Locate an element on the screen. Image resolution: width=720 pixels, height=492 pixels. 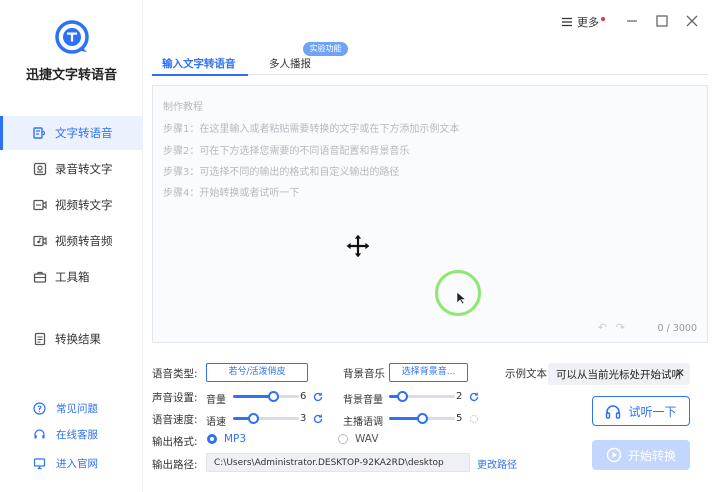
close-icon: ✕ is located at coordinates (680, 373).